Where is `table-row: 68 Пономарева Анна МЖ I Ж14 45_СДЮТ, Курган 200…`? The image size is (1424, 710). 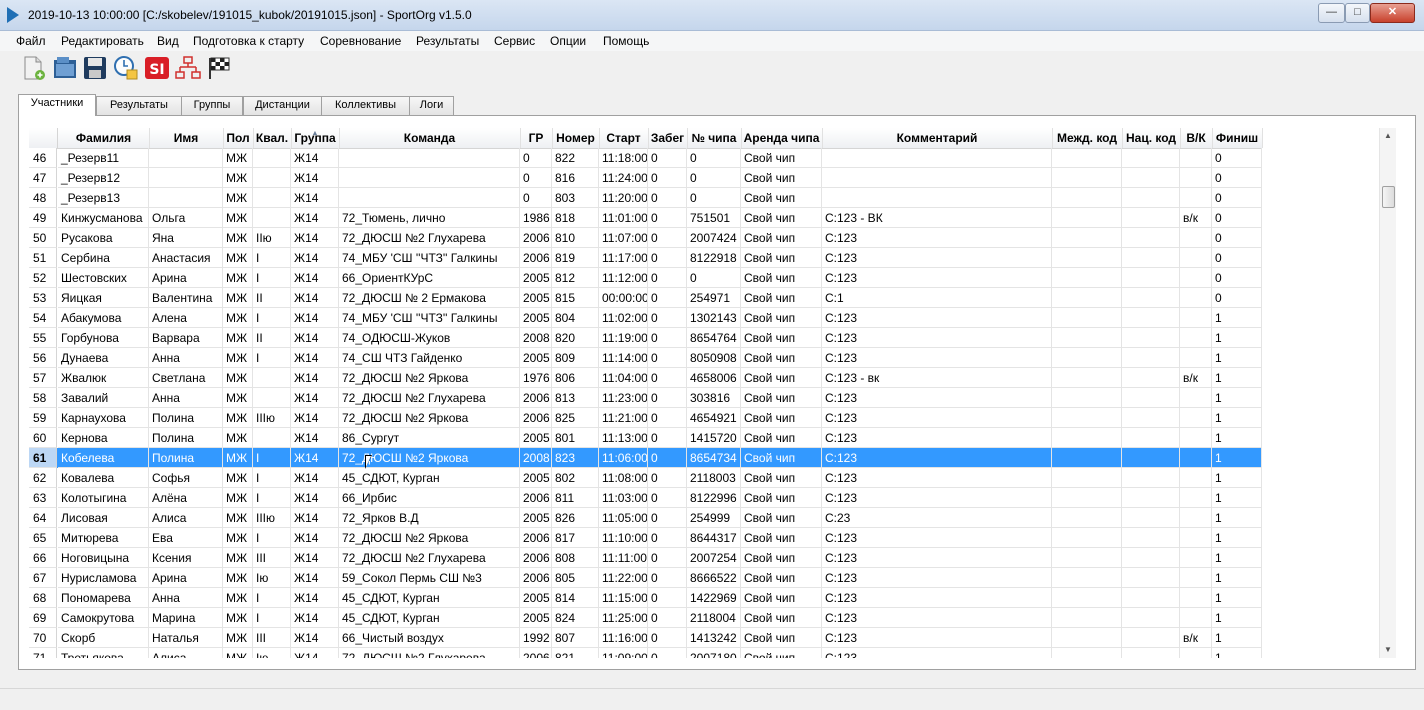 table-row: 68 Пономарева Анна МЖ I Ж14 45_СДЮТ, Курган 200… is located at coordinates (645, 598).